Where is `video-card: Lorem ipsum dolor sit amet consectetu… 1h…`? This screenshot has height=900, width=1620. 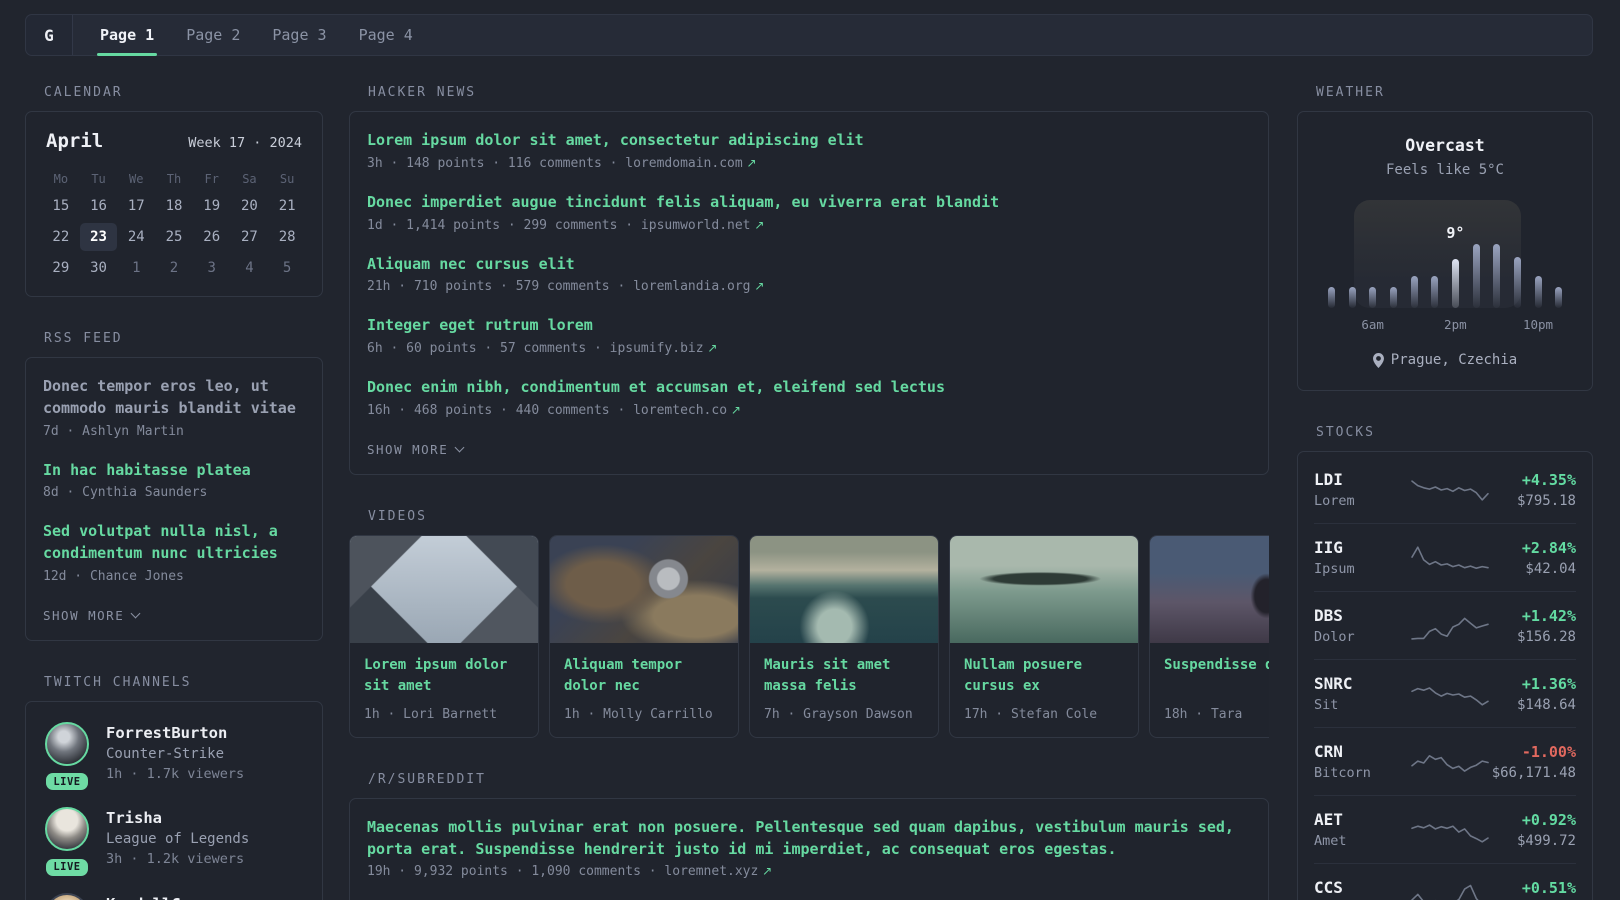 video-card: Lorem ipsum dolor sit amet consectetu… 1h… is located at coordinates (444, 636).